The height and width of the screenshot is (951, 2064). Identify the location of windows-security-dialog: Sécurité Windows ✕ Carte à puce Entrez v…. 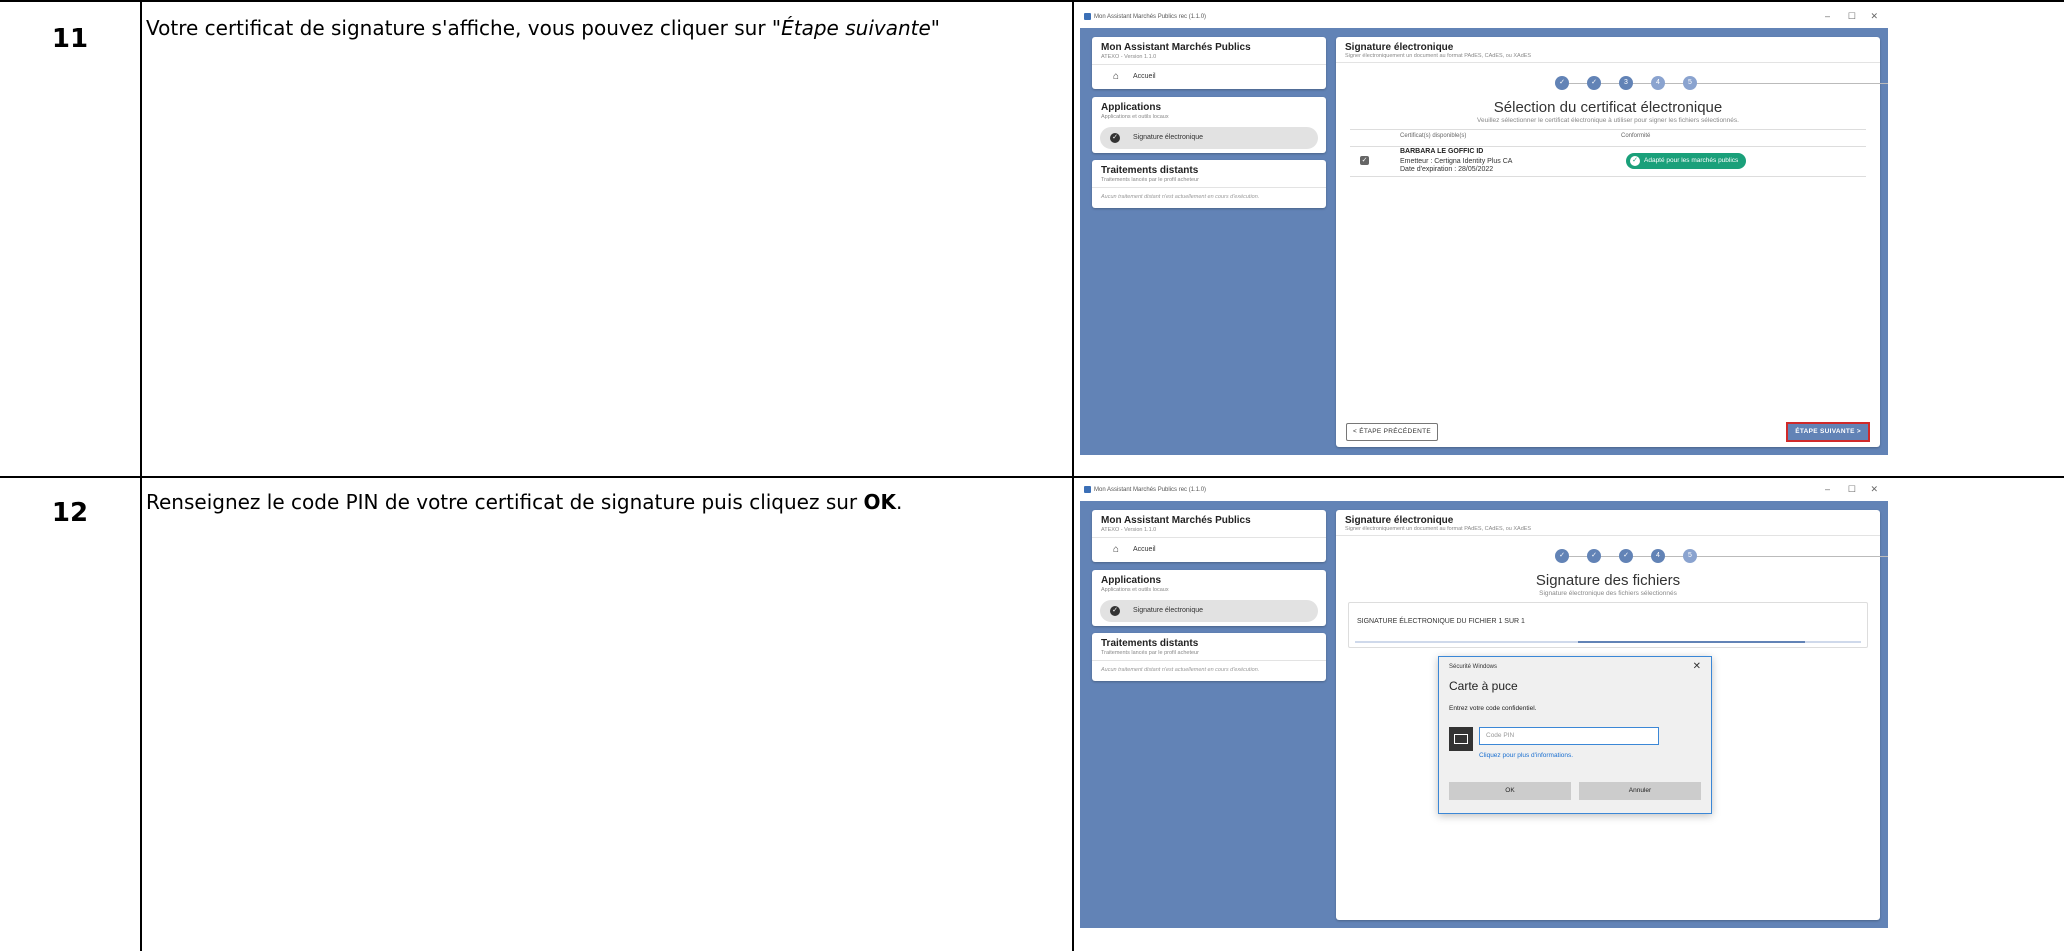
(1575, 735).